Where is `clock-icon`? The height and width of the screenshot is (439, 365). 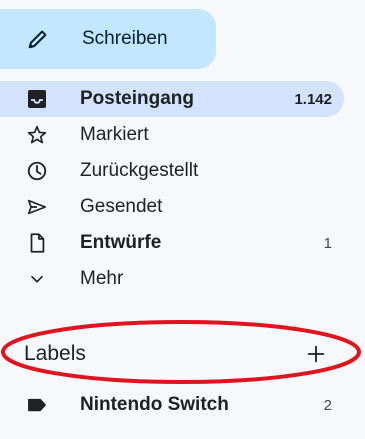 clock-icon is located at coordinates (37, 171).